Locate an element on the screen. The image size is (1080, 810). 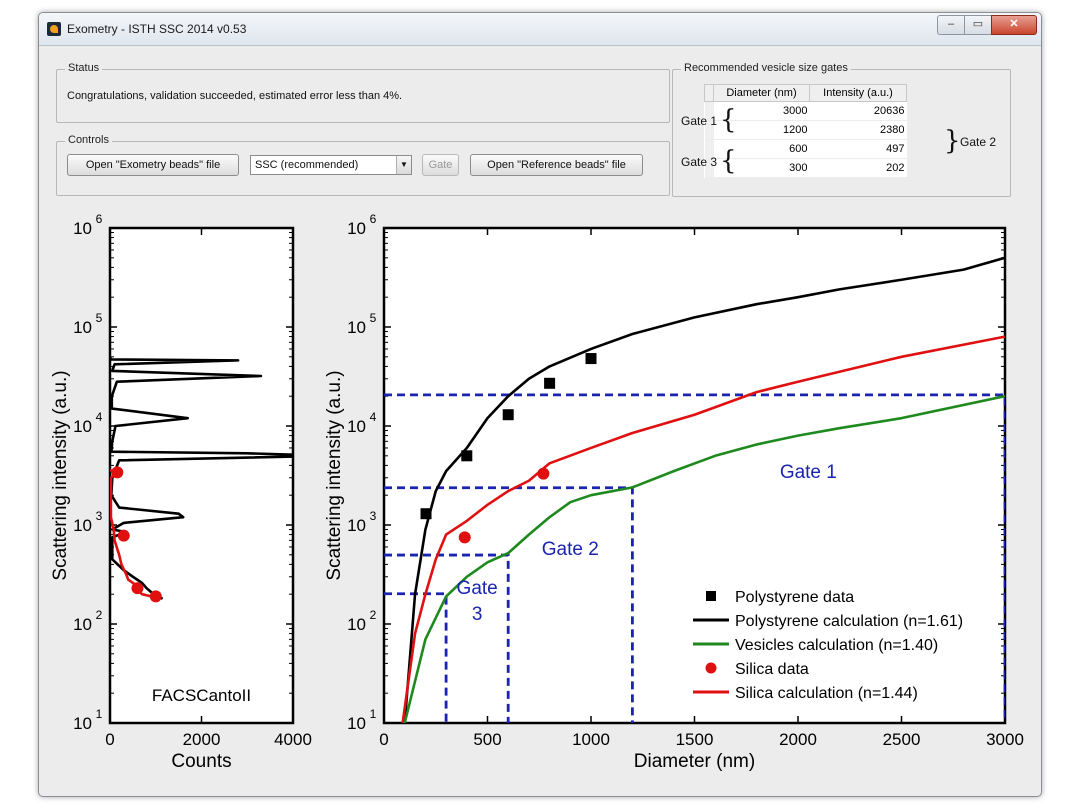
legend-label: Silica data is located at coordinates (772, 669).